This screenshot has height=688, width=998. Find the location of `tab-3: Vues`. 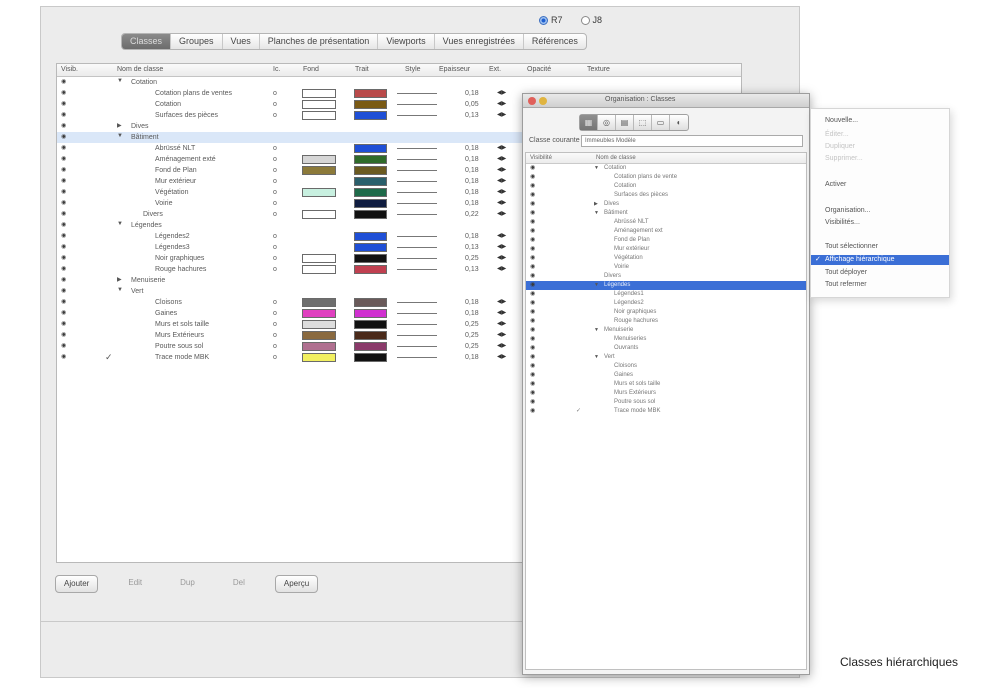

tab-3: Vues is located at coordinates (241, 41).